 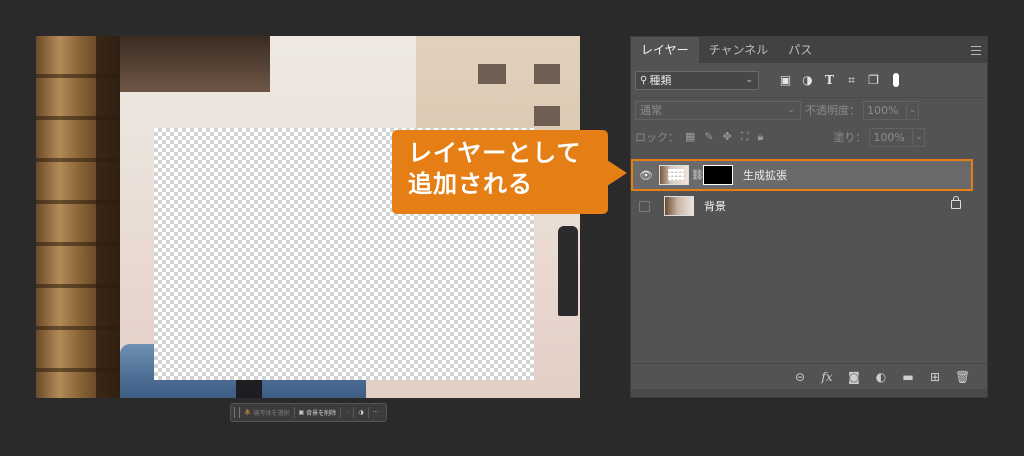 I want to click on callout-box: レイヤーとして 追加される, so click(x=500, y=172).